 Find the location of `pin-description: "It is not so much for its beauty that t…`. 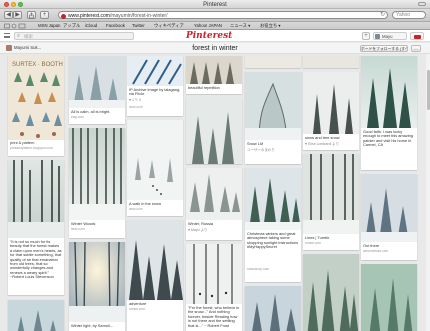

pin-description: "It is not so much for its beauty that t… is located at coordinates (36, 260).